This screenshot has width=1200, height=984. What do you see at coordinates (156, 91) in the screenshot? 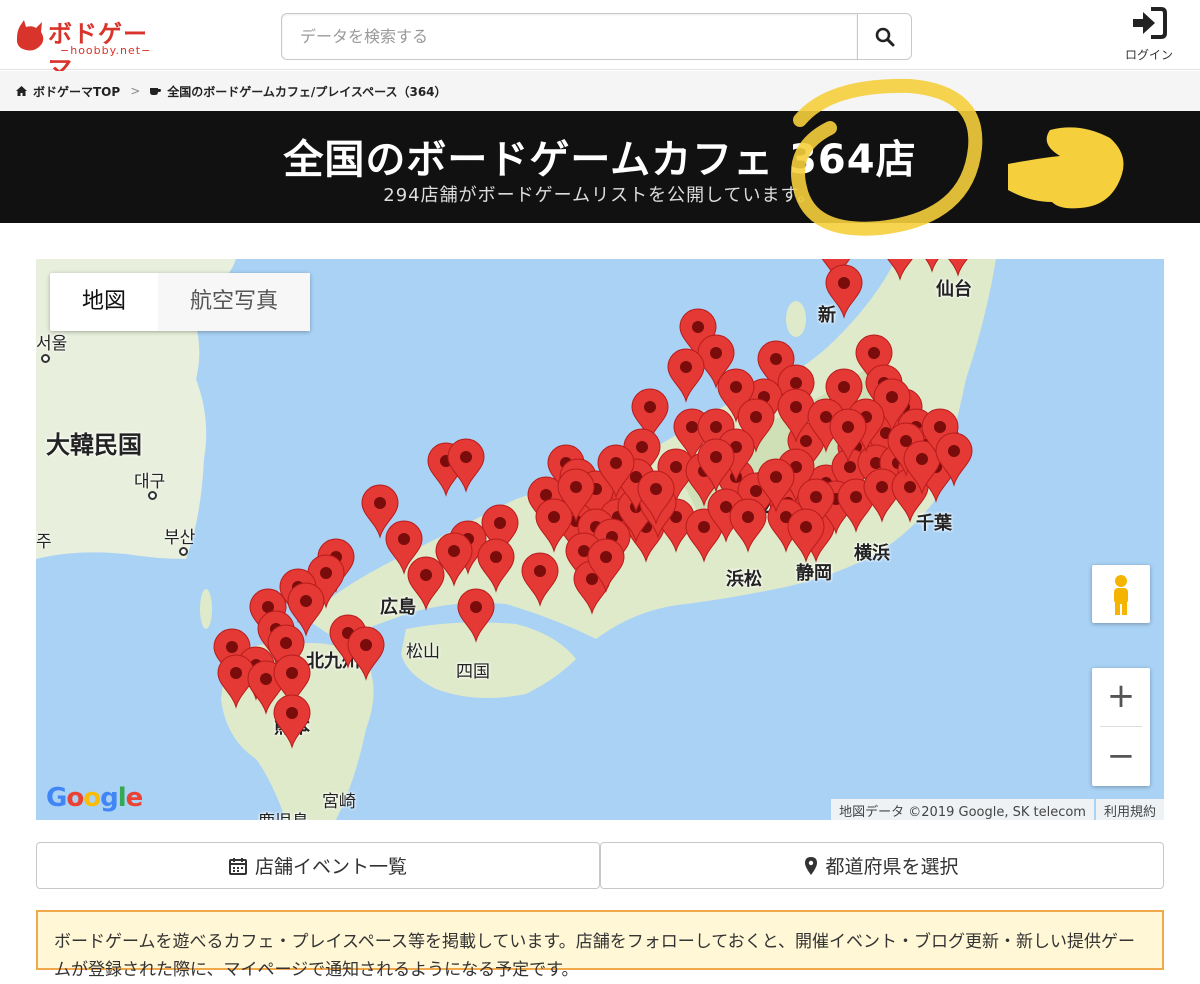
I see `cafe-cup-icon` at bounding box center [156, 91].